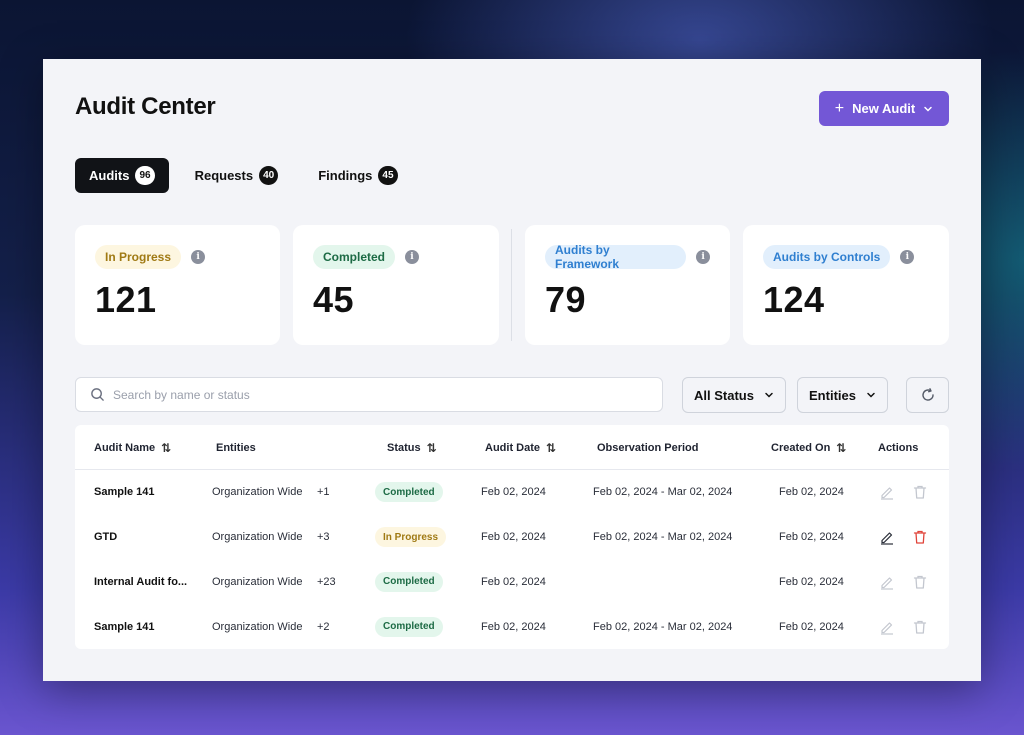 The image size is (1024, 735). I want to click on page-title: Audit Center, so click(145, 106).